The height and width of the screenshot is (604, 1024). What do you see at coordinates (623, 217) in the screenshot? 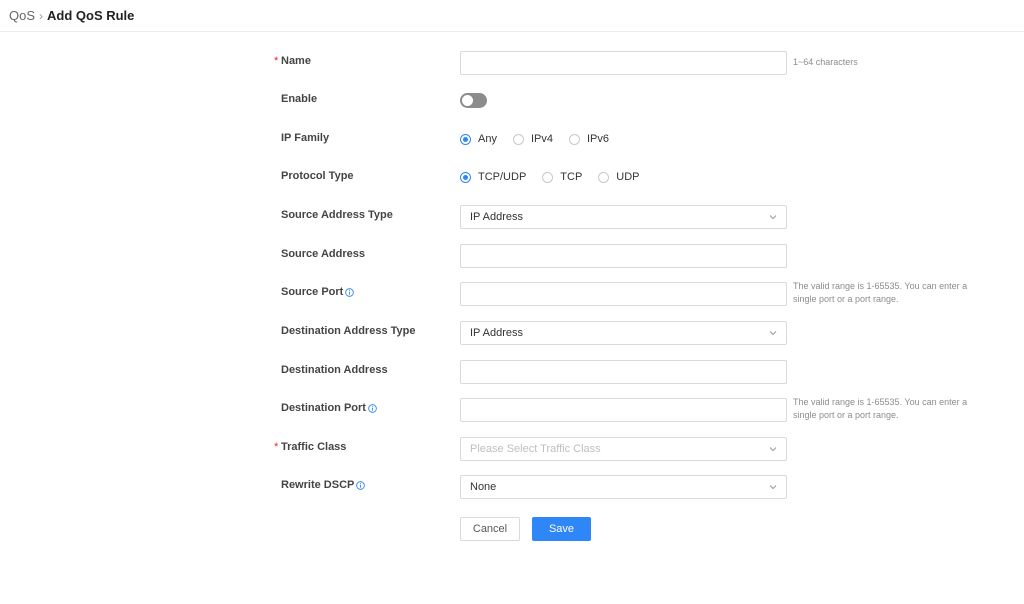
I see `source-address-type-select: IP Address` at bounding box center [623, 217].